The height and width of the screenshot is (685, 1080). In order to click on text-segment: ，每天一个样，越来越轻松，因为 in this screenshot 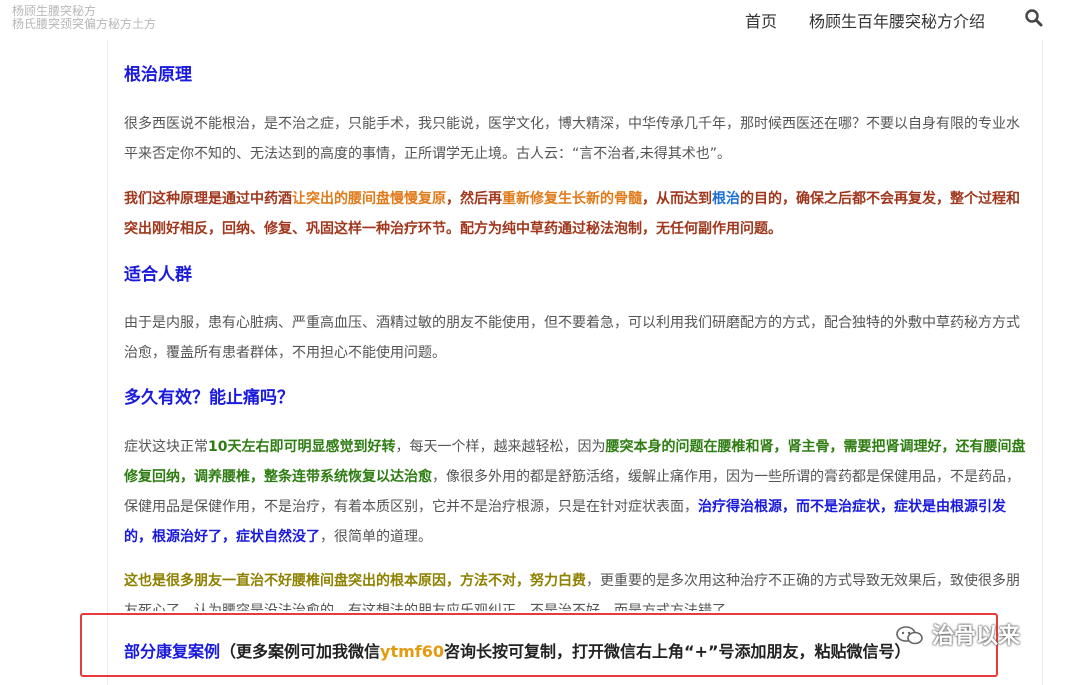, I will do `click(500, 447)`.